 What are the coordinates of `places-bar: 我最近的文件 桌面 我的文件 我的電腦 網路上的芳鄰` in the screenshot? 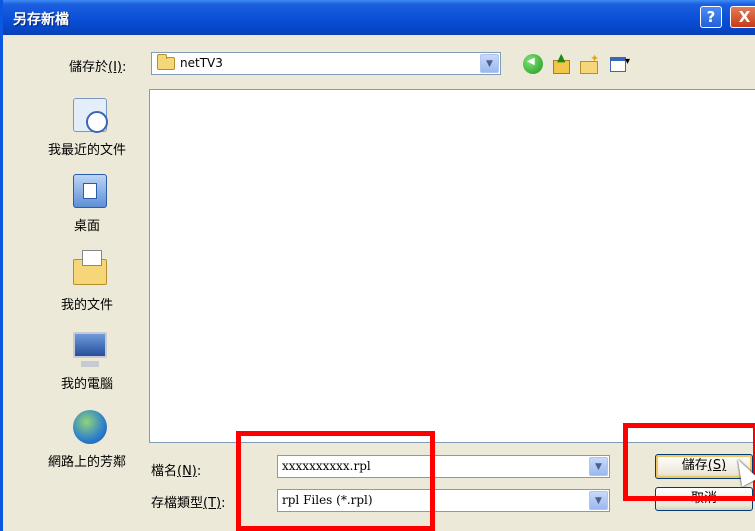 It's located at (87, 287).